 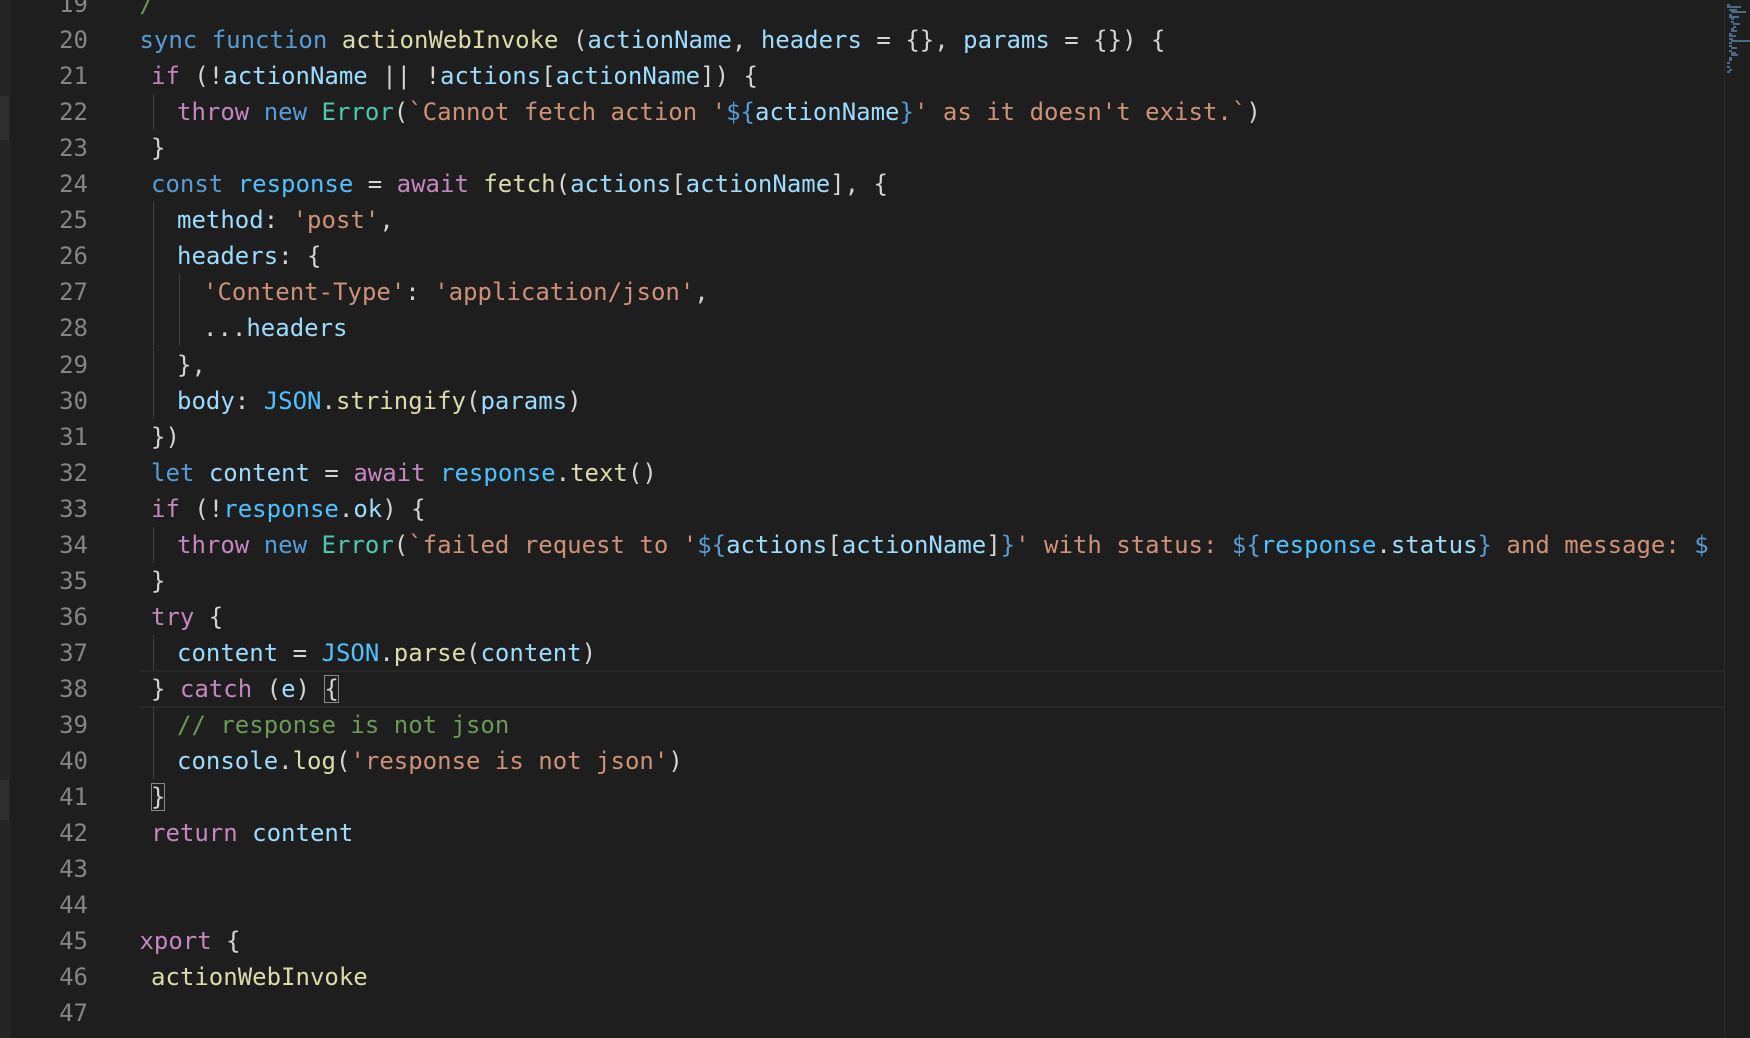 I want to click on code-token: content, so click(x=303, y=833).